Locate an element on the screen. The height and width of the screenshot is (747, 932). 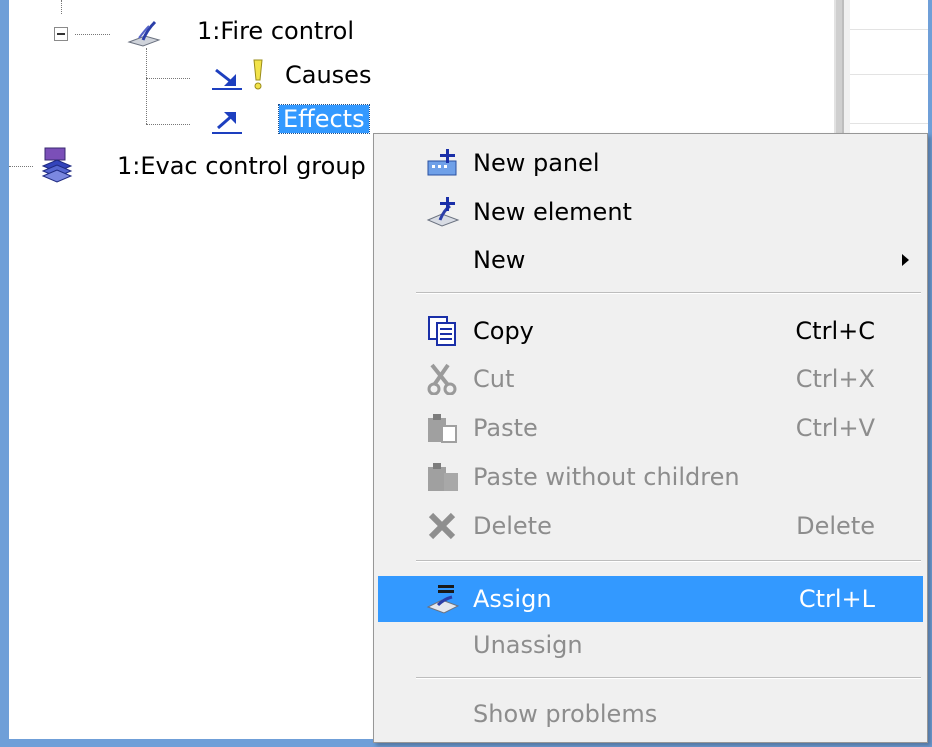
tree-item-label: Effects is located at coordinates (324, 119).